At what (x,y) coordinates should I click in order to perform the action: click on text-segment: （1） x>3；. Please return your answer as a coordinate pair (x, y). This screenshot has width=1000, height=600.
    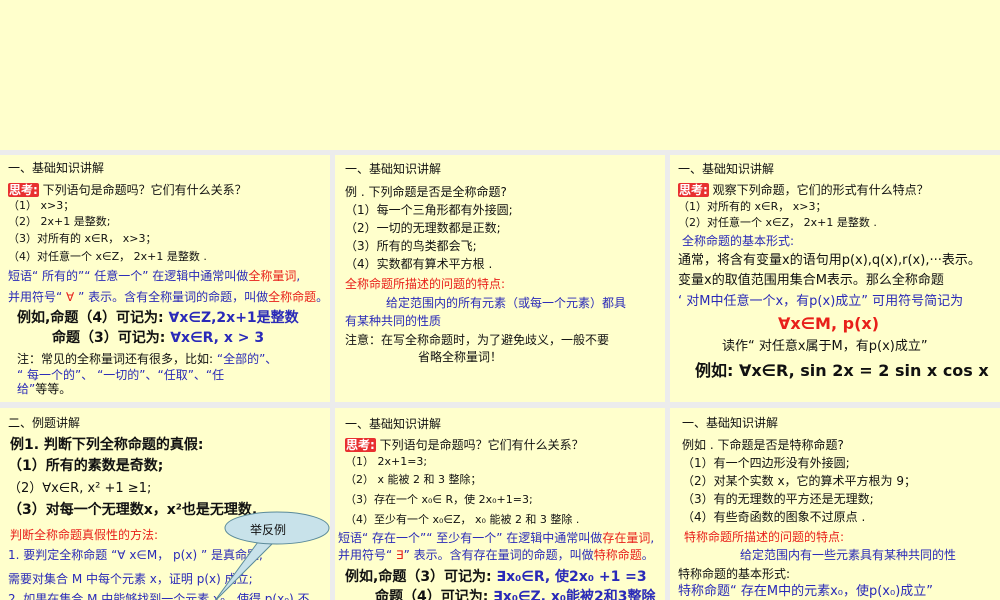
    Looking at the image, I should click on (41, 205).